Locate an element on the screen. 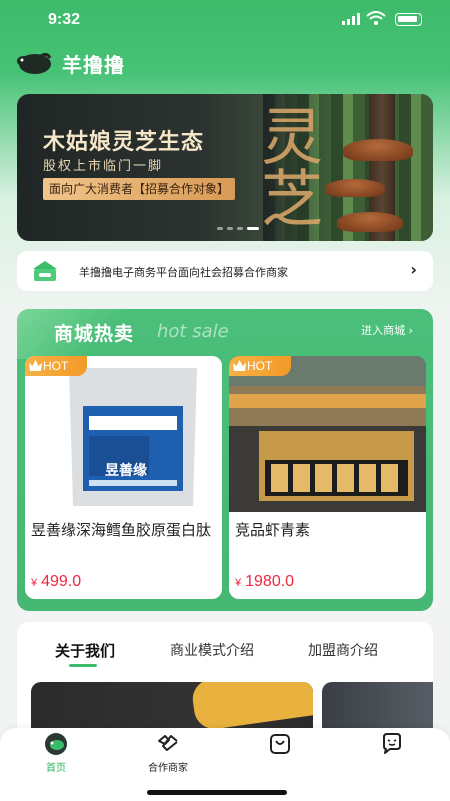 This screenshot has width=450, height=801. banner-tag: 面向广大消费者【招募合作对象】 is located at coordinates (139, 189).